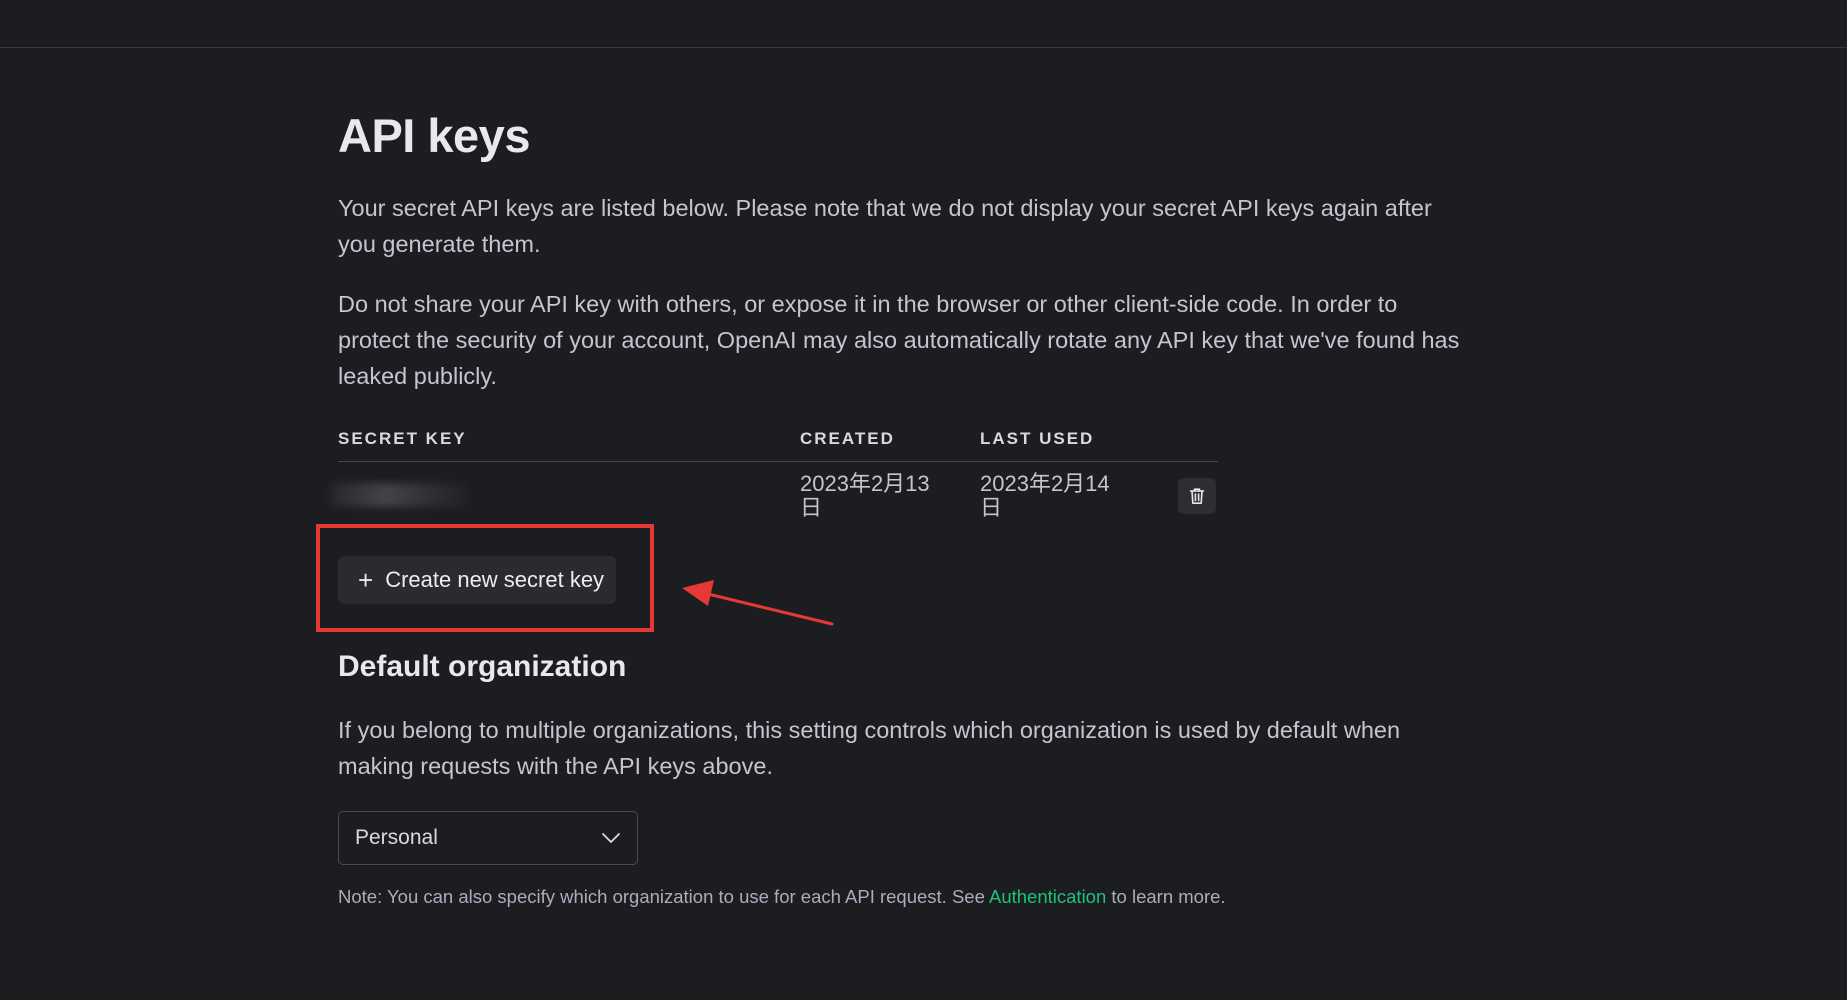 Image resolution: width=1847 pixels, height=1000 pixels. I want to click on column-header-created: CREATED, so click(847, 438).